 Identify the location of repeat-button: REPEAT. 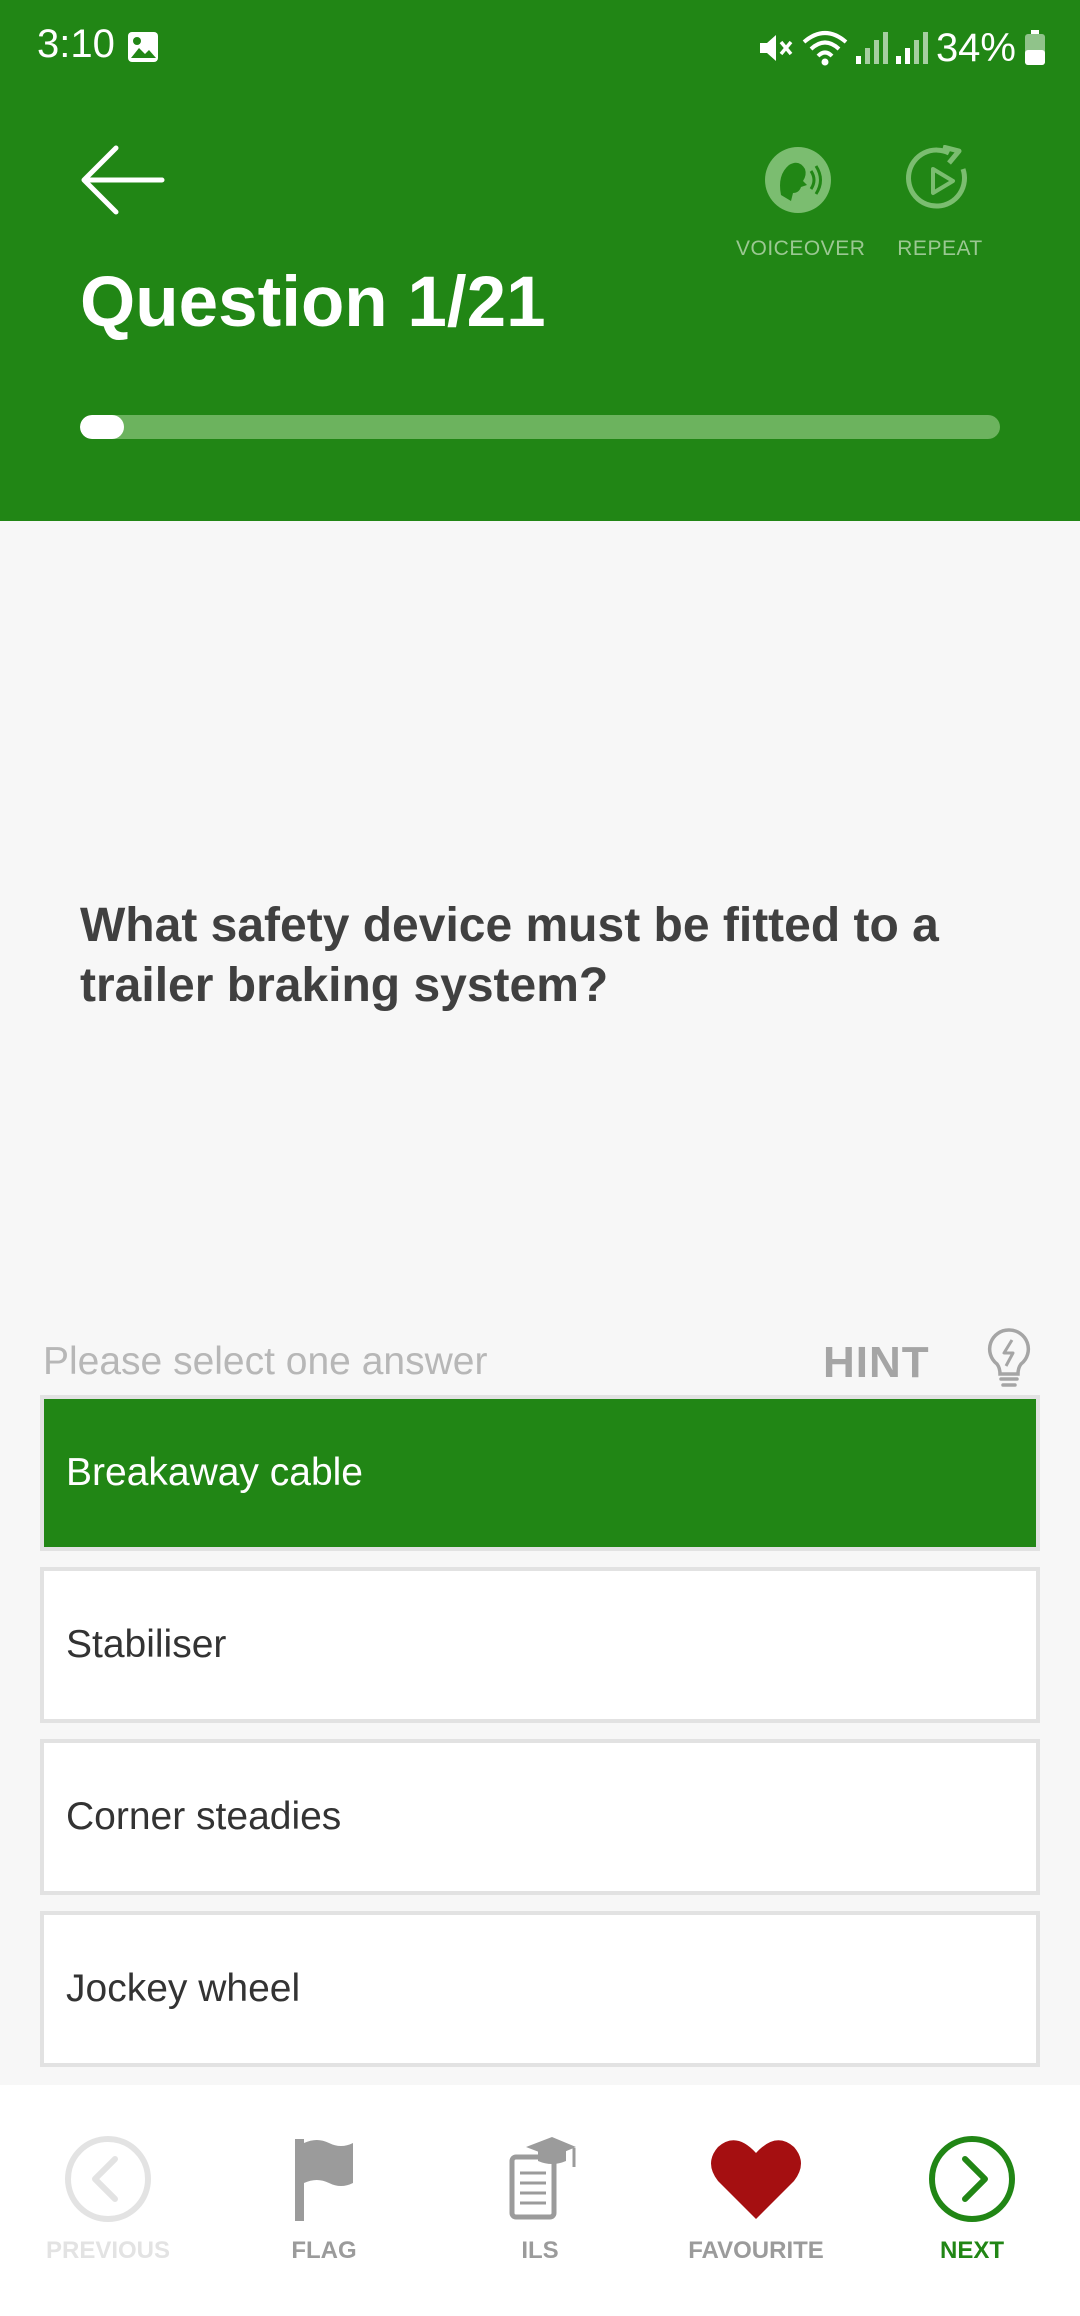
(940, 205).